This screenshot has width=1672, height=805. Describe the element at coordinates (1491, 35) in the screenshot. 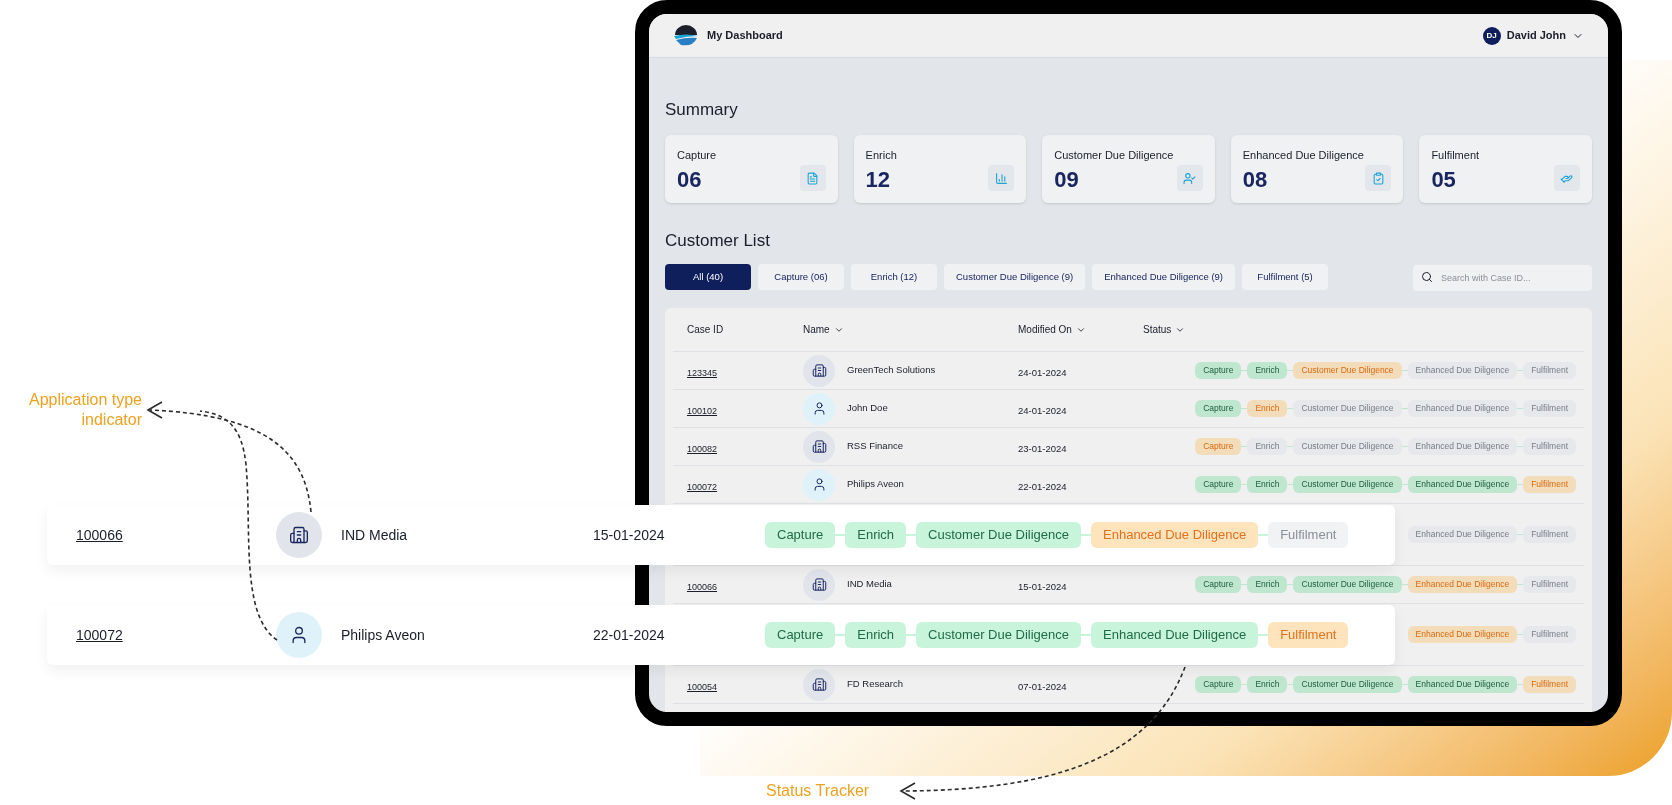

I see `user-avatar: DJ` at that location.